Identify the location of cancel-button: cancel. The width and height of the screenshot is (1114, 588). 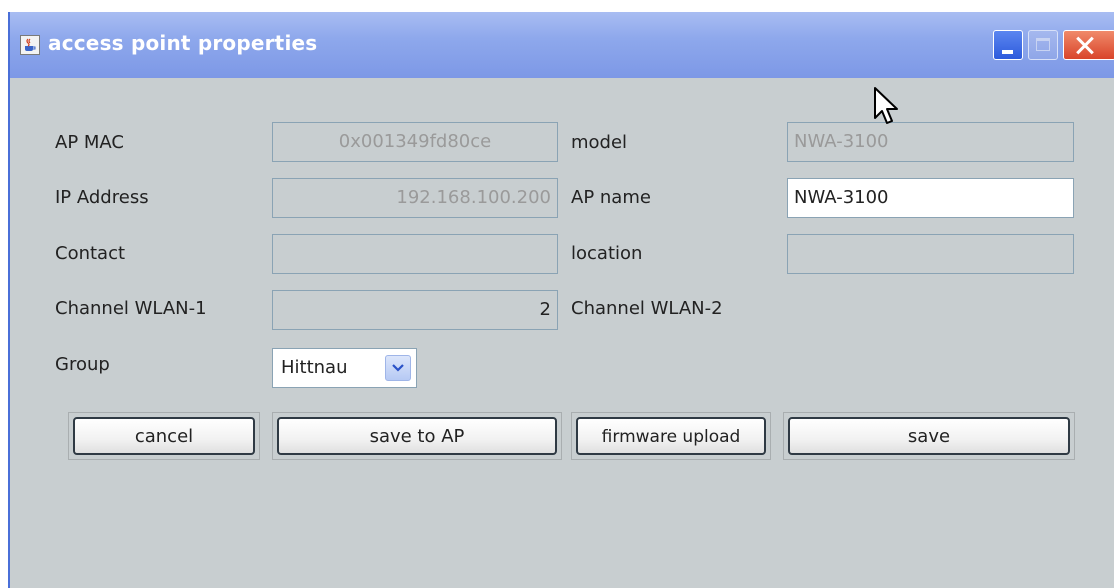
(164, 436).